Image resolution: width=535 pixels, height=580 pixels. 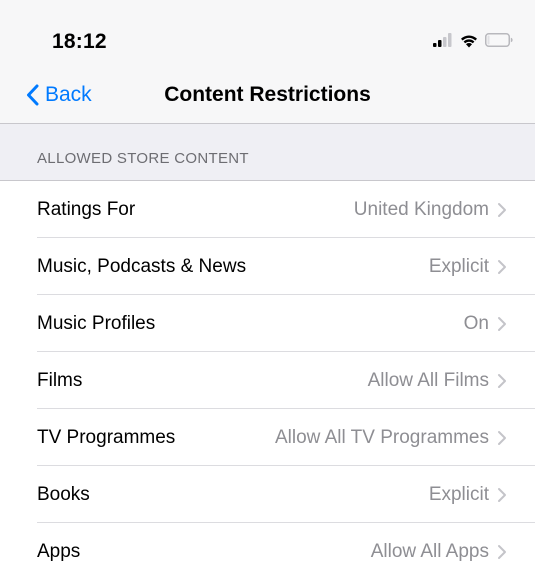 What do you see at coordinates (469, 41) in the screenshot?
I see `wifi-icon` at bounding box center [469, 41].